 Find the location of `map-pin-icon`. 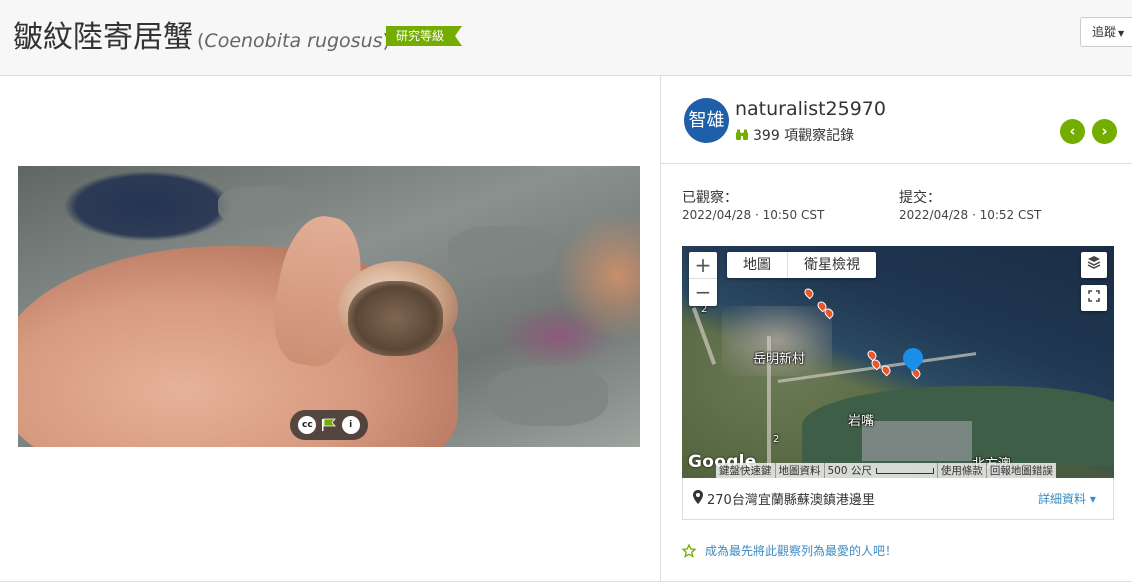

map-pin-icon is located at coordinates (698, 497).